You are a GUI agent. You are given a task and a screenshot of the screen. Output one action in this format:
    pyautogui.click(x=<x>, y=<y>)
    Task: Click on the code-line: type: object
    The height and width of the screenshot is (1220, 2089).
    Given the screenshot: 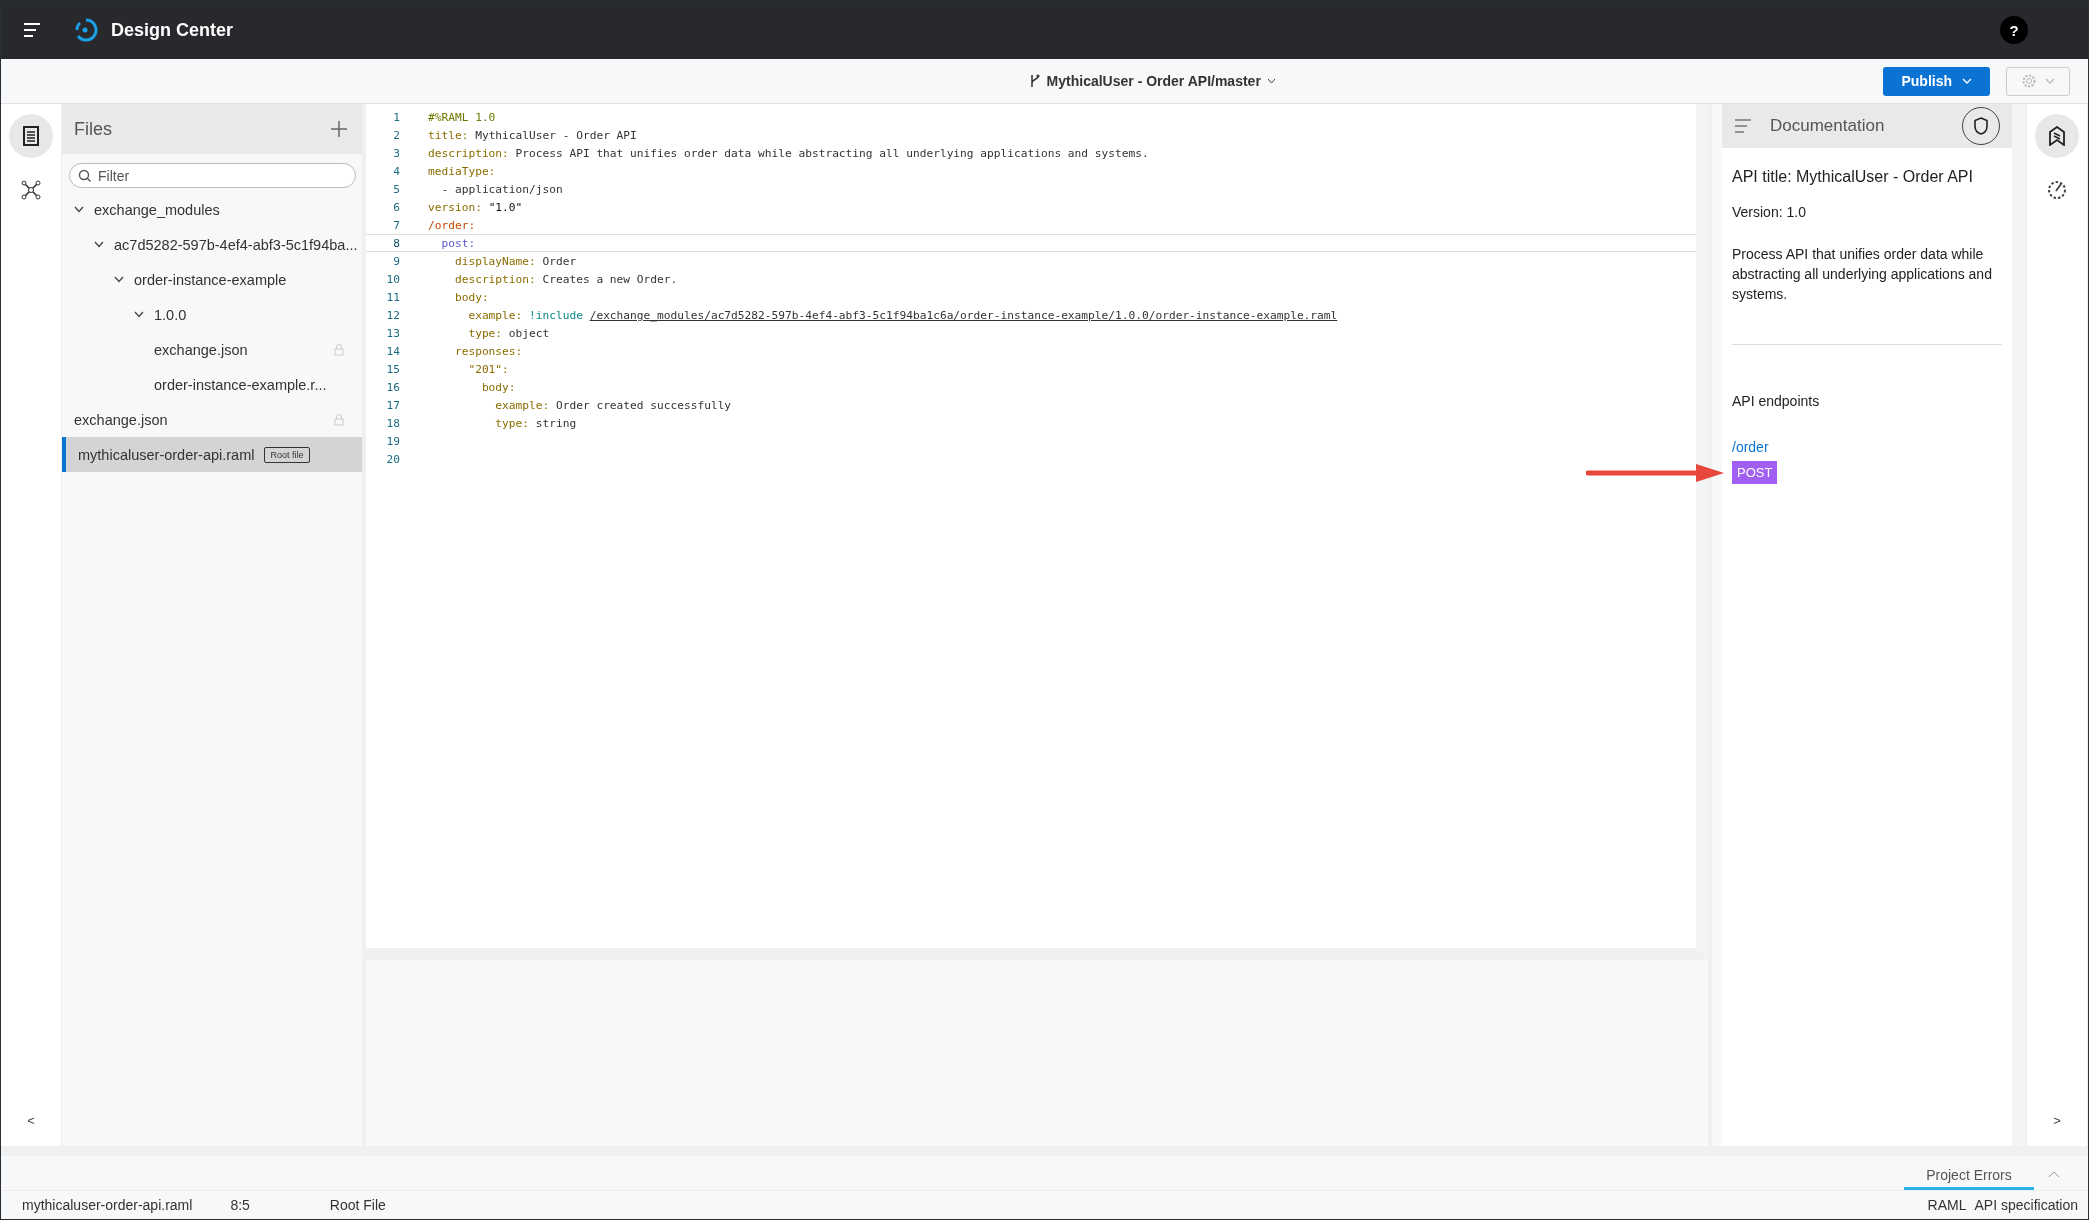 What is the action you would take?
    pyautogui.click(x=508, y=333)
    